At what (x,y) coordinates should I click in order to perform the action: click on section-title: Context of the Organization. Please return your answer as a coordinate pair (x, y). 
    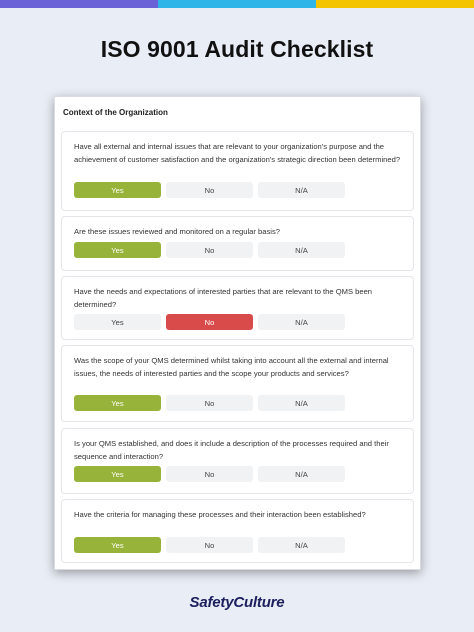
    Looking at the image, I should click on (115, 112).